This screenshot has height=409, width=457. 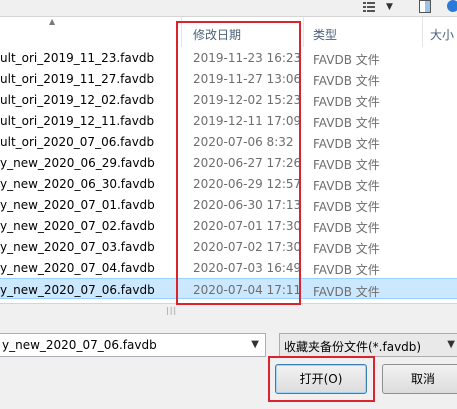 What do you see at coordinates (77, 58) in the screenshot?
I see `file-name: ult_ori_2019_11_23.favdb` at bounding box center [77, 58].